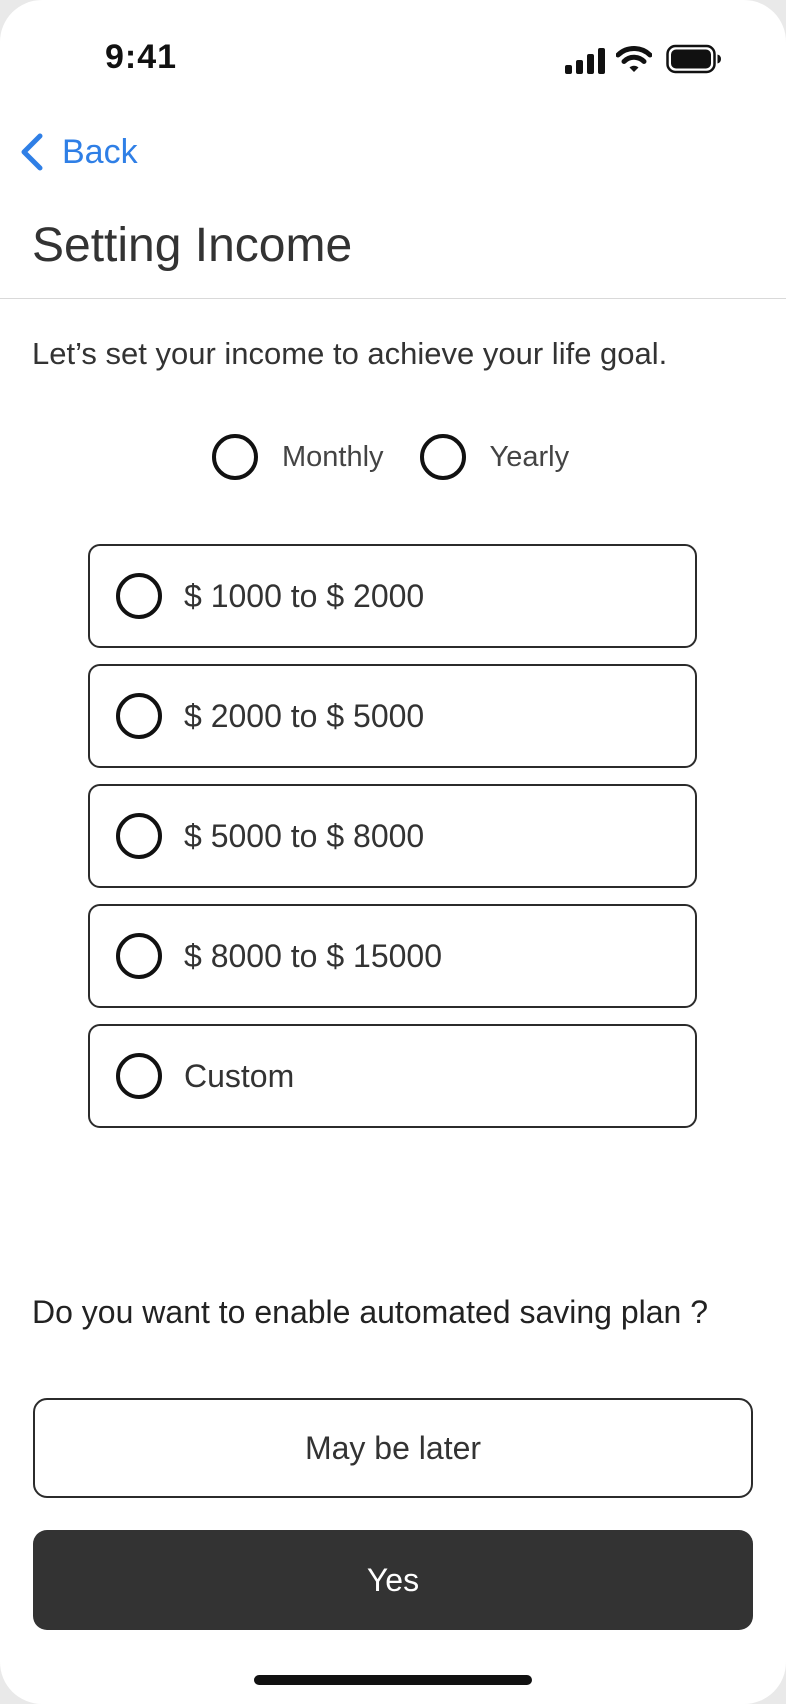  Describe the element at coordinates (693, 59) in the screenshot. I see `battery-icon` at that location.